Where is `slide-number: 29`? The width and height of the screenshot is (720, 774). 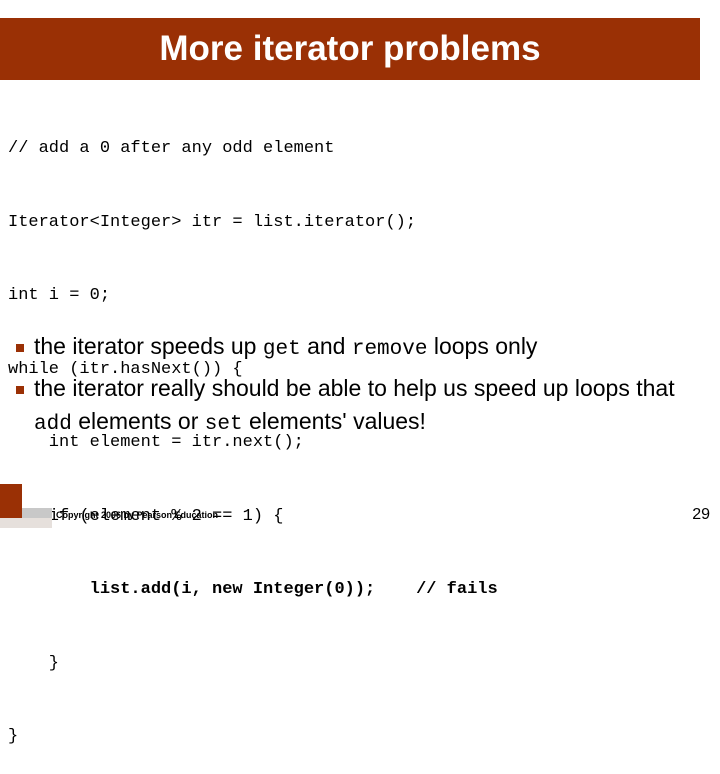 slide-number: 29 is located at coordinates (701, 514).